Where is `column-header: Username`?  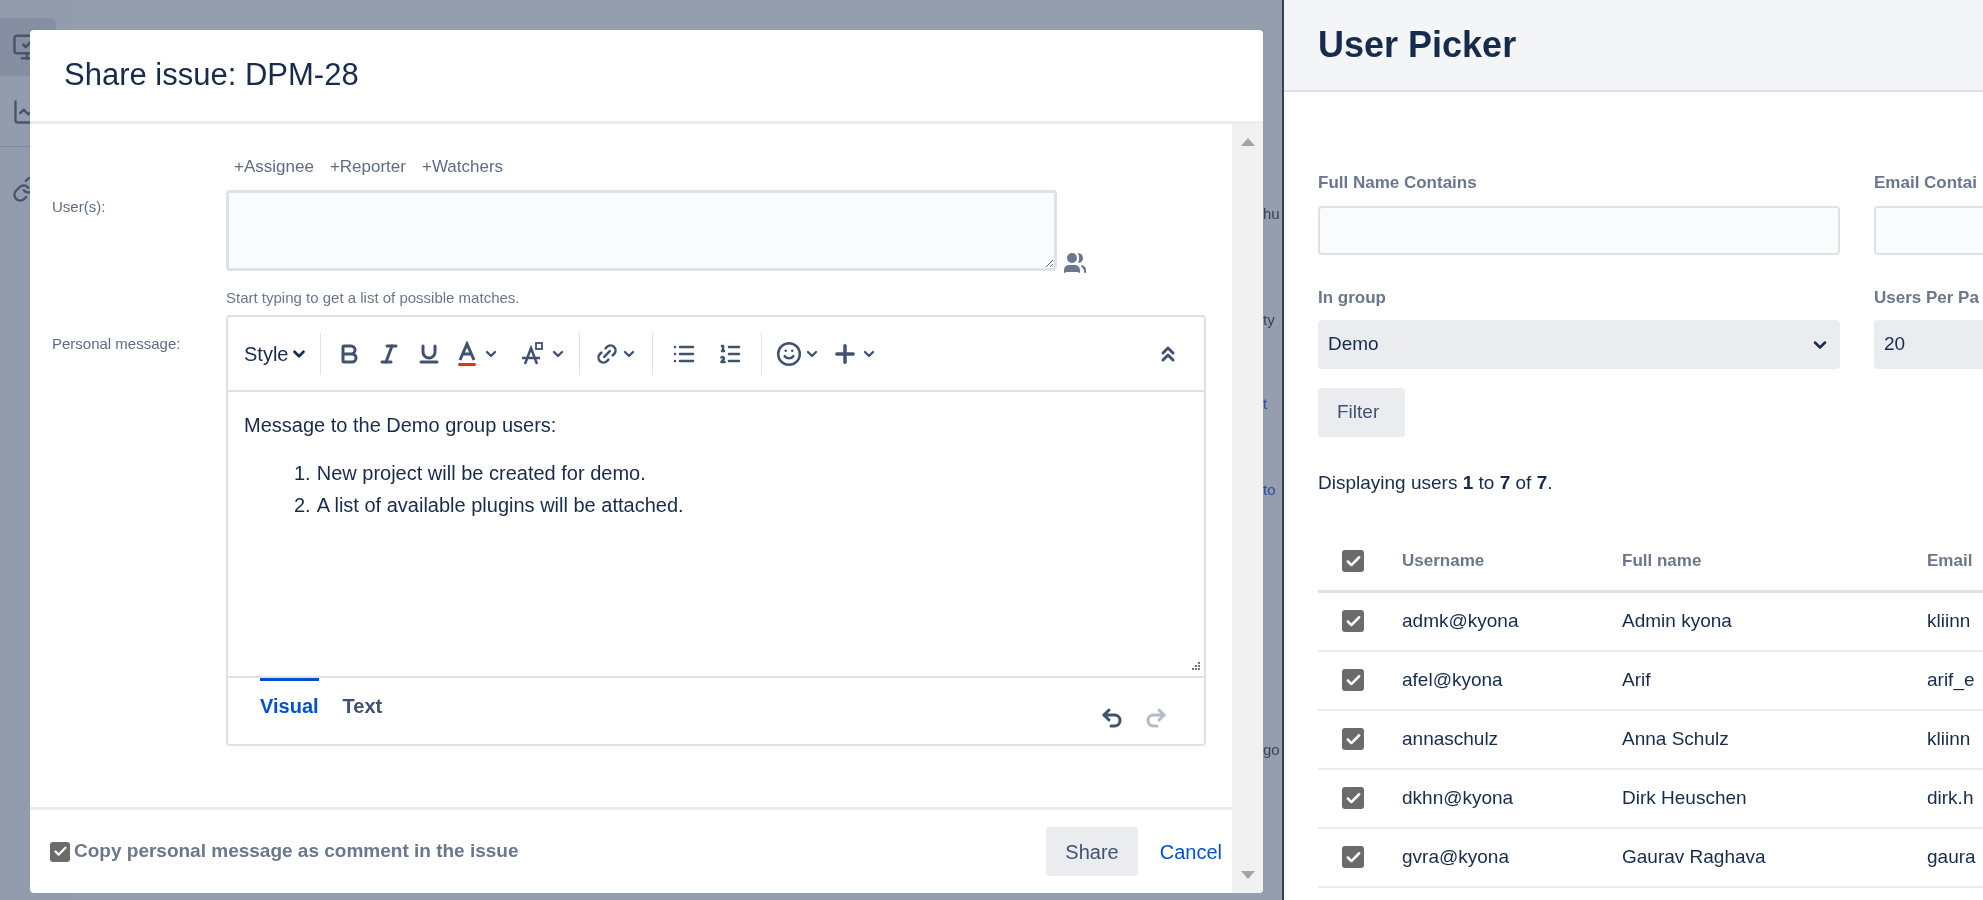
column-header: Username is located at coordinates (1444, 561).